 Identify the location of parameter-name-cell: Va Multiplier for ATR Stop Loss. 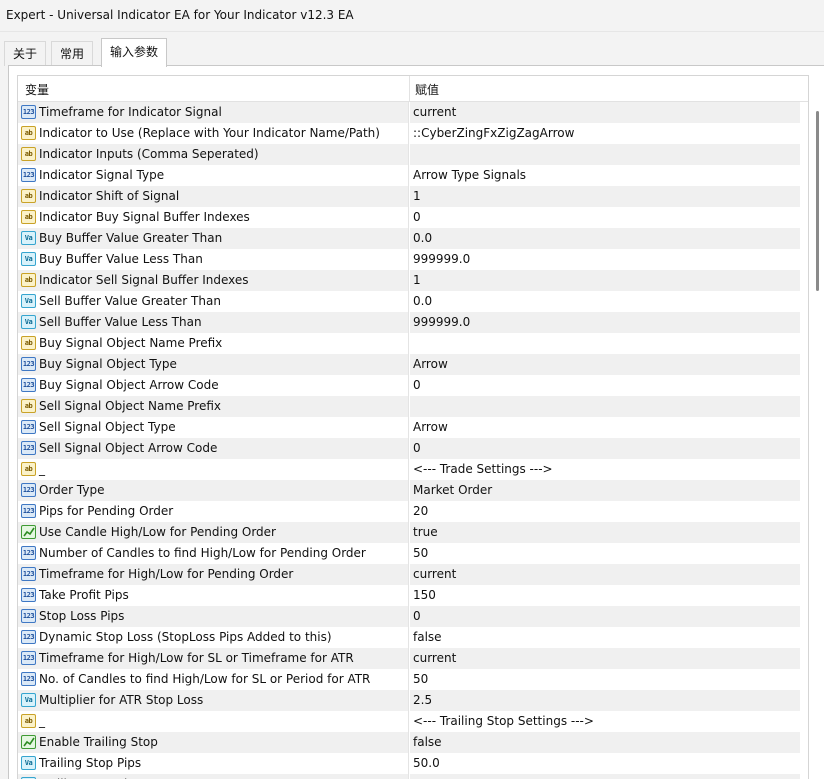
(213, 700).